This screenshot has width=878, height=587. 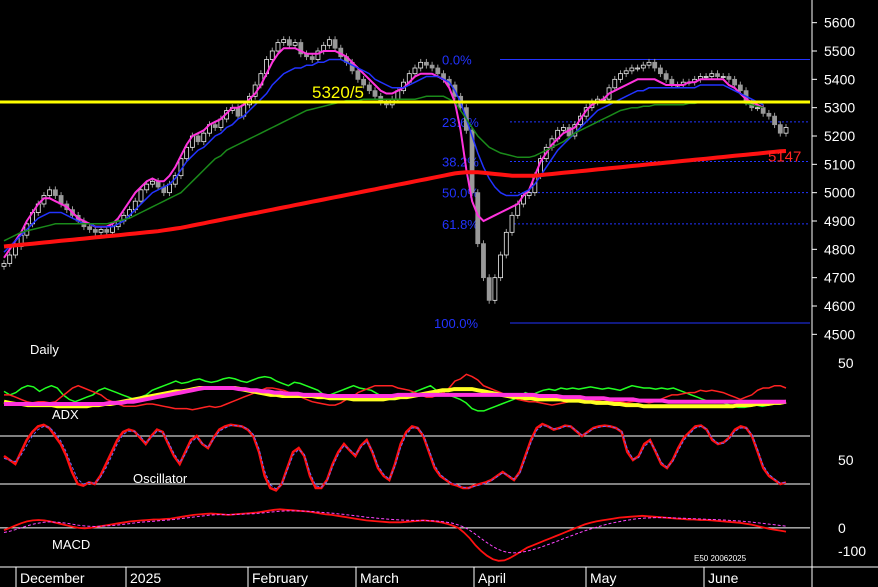 I want to click on x-tick-label: June, so click(x=723, y=578).